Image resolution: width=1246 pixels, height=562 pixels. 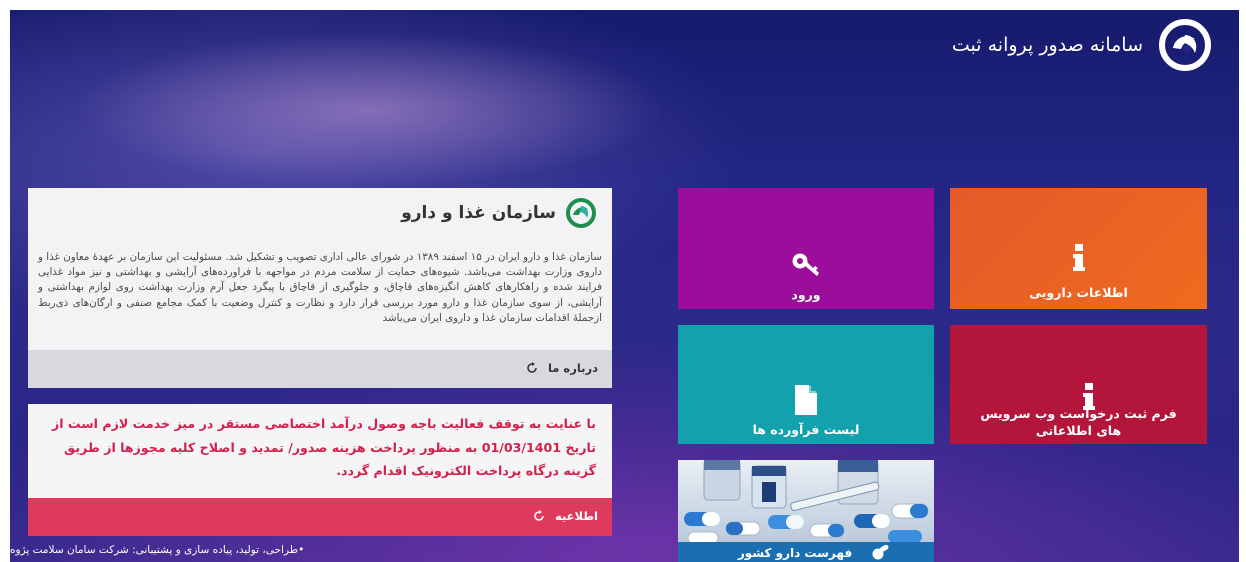 I want to click on notice-footer-bar: اطلاعیه, so click(x=320, y=517).